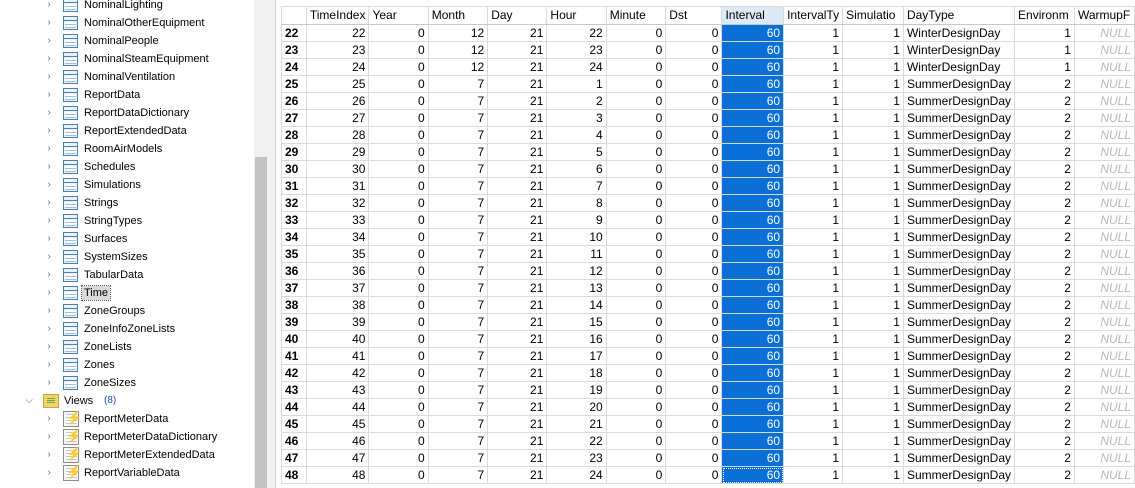  What do you see at coordinates (337, 67) in the screenshot?
I see `table-cell: 24` at bounding box center [337, 67].